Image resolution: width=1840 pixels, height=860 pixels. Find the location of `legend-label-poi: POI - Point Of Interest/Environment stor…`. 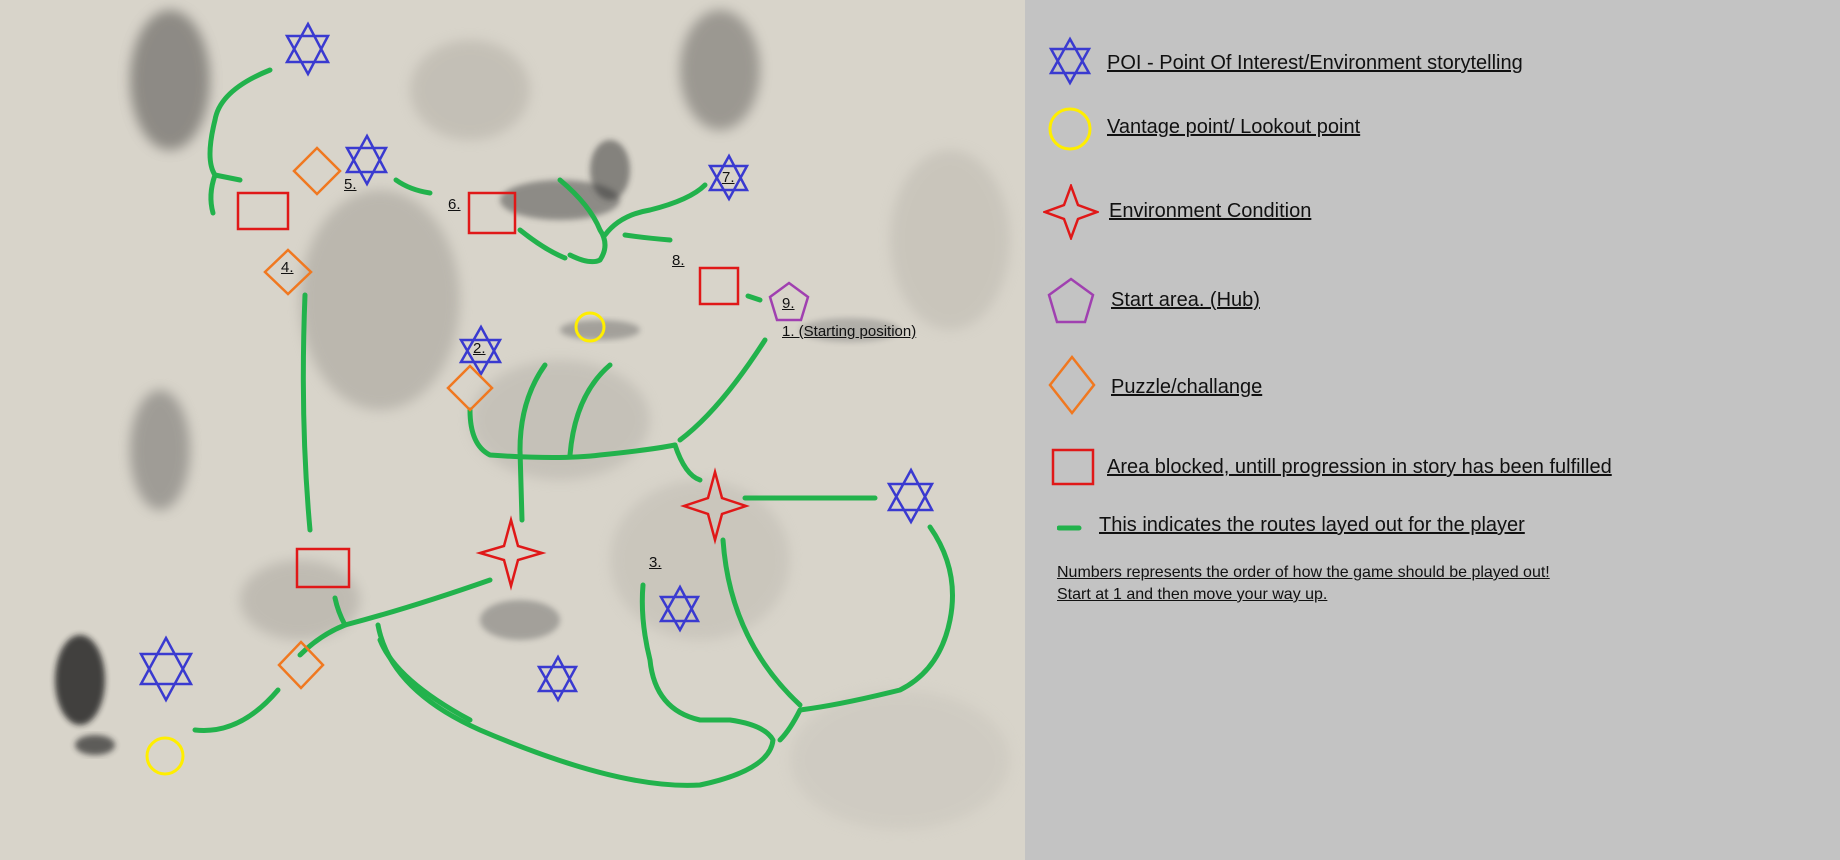

legend-label-poi: POI - Point Of Interest/Environment stor… is located at coordinates (1315, 63).